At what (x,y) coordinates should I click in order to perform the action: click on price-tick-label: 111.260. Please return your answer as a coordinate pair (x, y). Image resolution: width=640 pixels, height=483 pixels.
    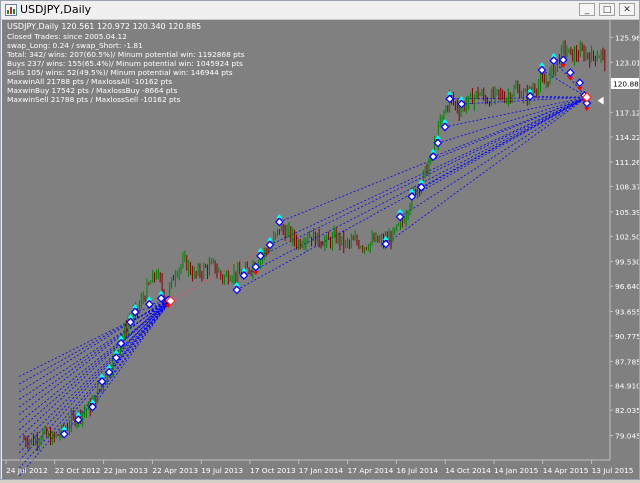
    Looking at the image, I should click on (627, 162).